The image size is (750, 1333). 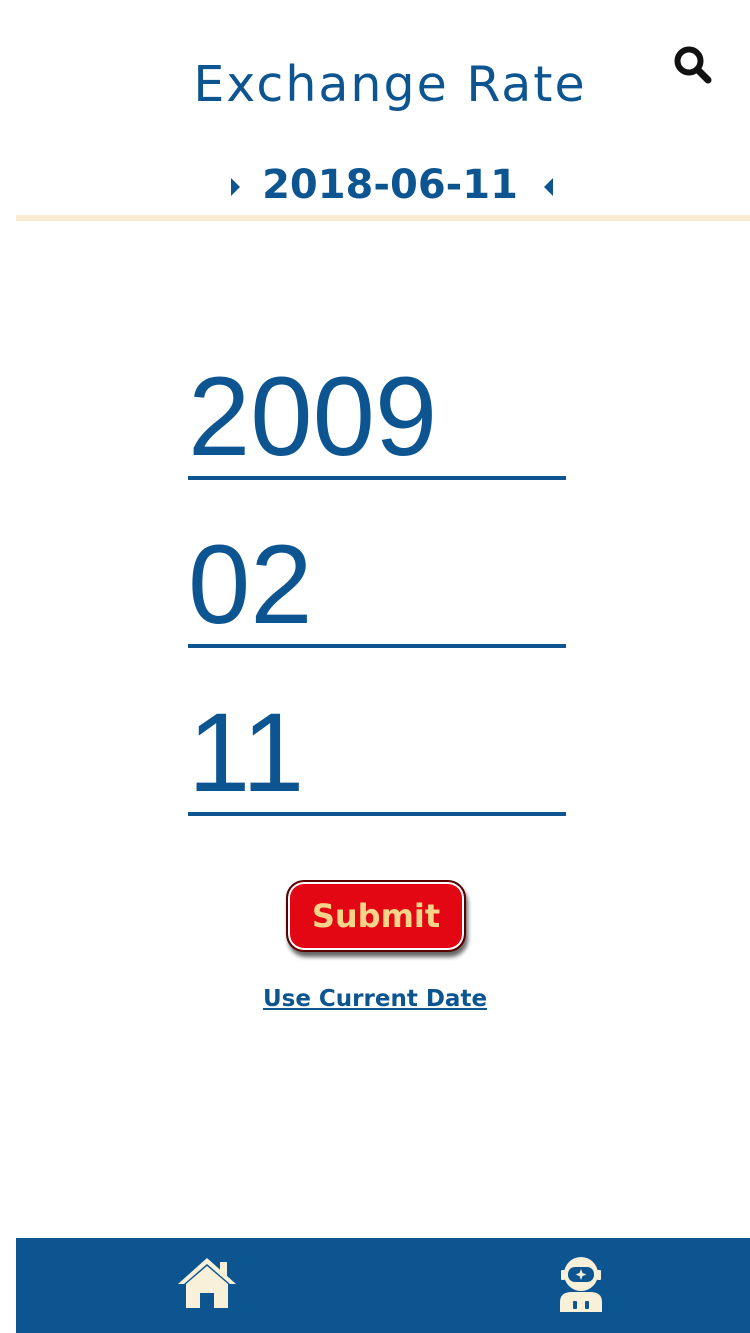 What do you see at coordinates (383, 218) in the screenshot?
I see `header-divider` at bounding box center [383, 218].